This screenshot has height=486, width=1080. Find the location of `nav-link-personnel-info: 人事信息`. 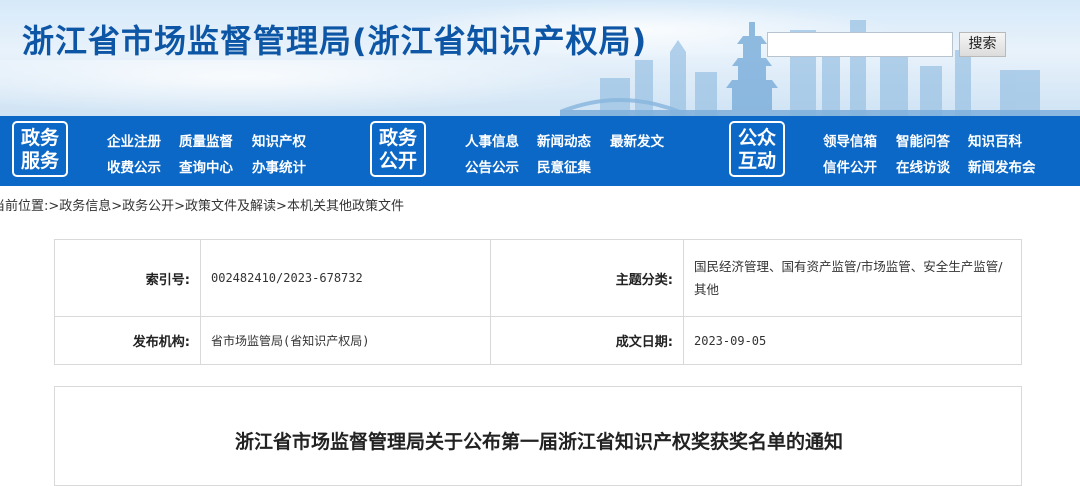

nav-link-personnel-info: 人事信息 is located at coordinates (492, 140).